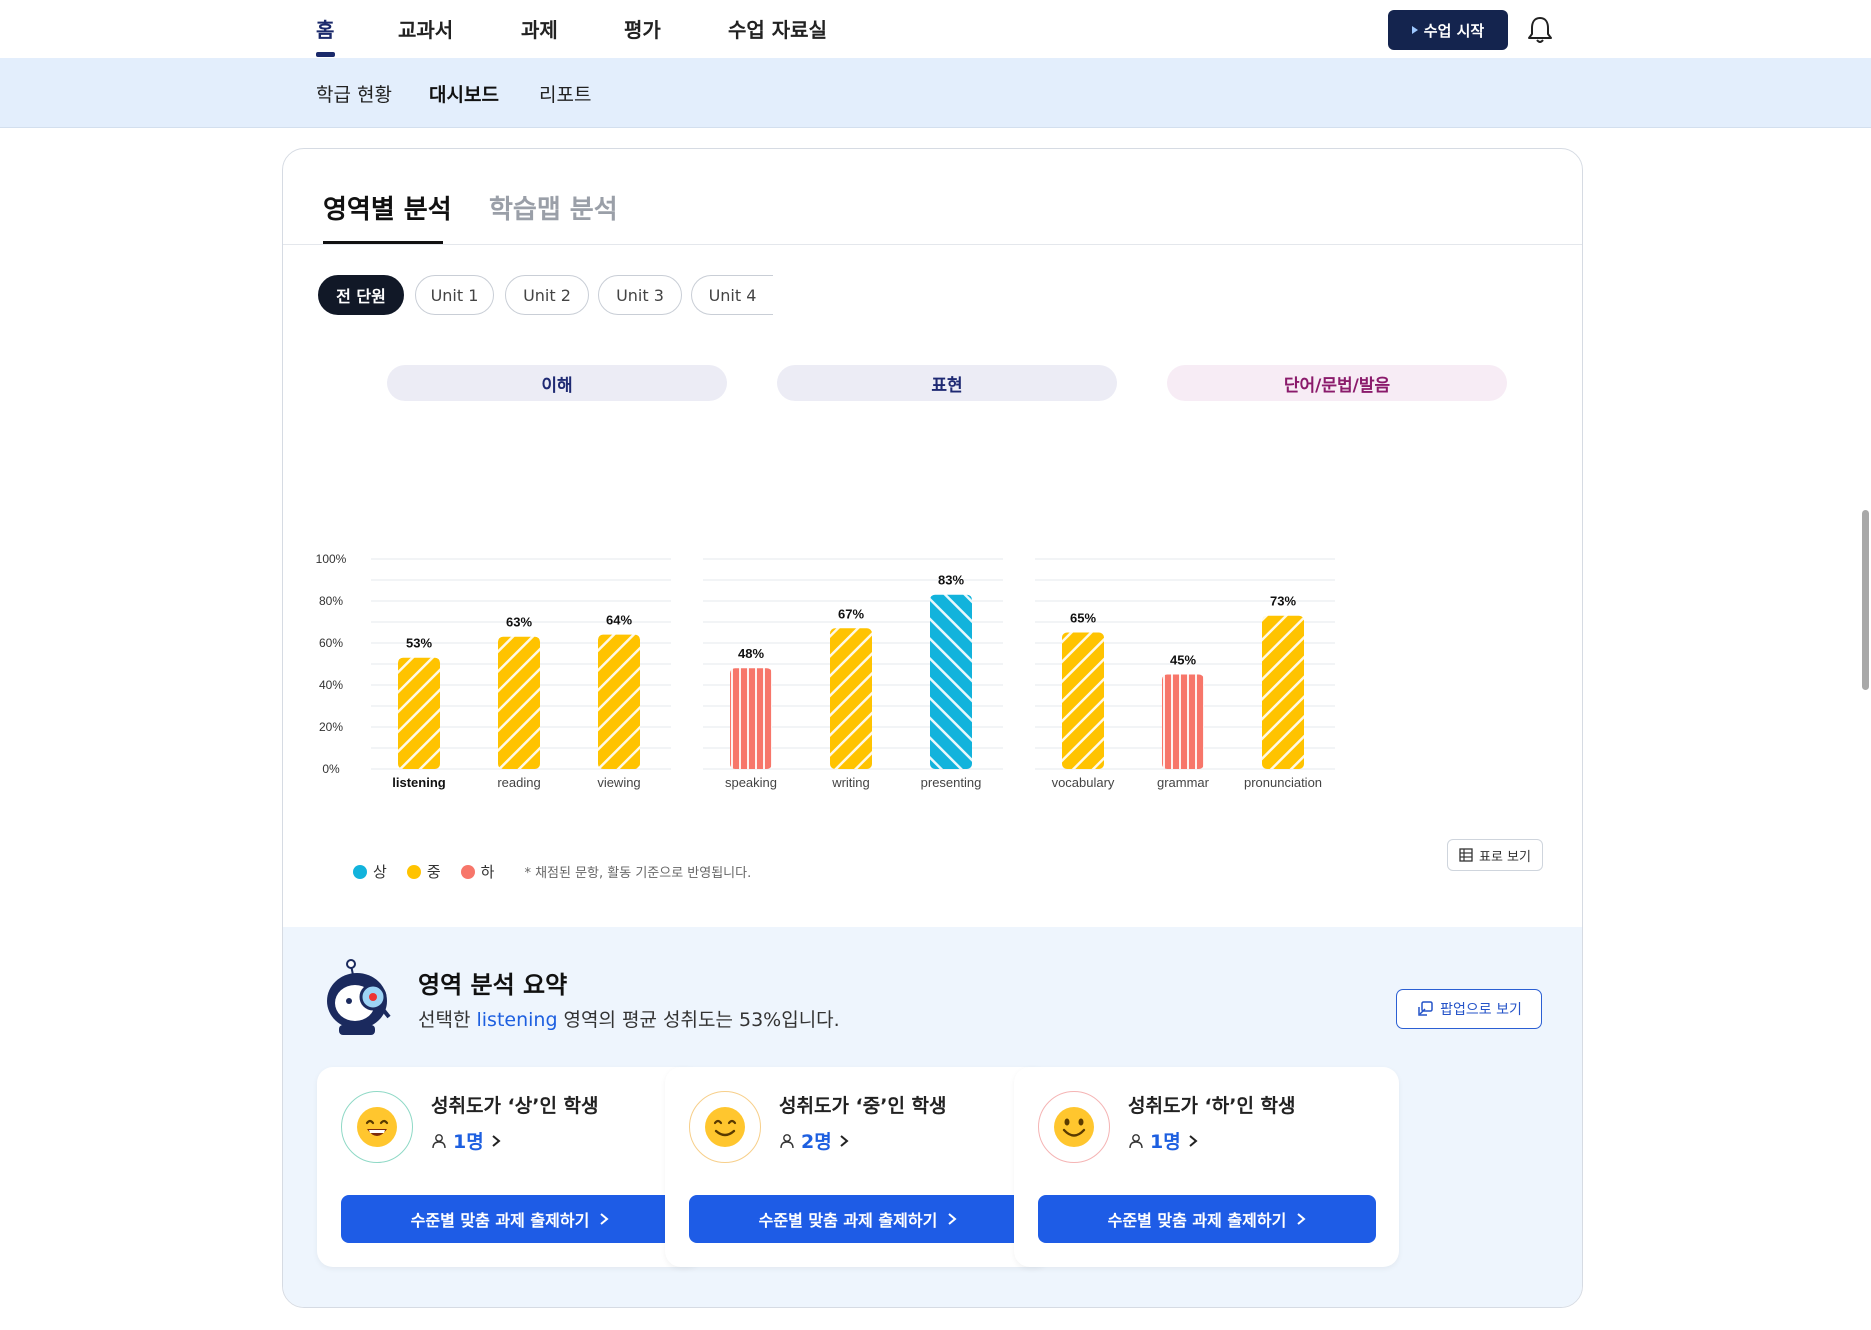 The height and width of the screenshot is (1330, 1871). What do you see at coordinates (751, 782) in the screenshot?
I see `chart-category-label: speaking` at bounding box center [751, 782].